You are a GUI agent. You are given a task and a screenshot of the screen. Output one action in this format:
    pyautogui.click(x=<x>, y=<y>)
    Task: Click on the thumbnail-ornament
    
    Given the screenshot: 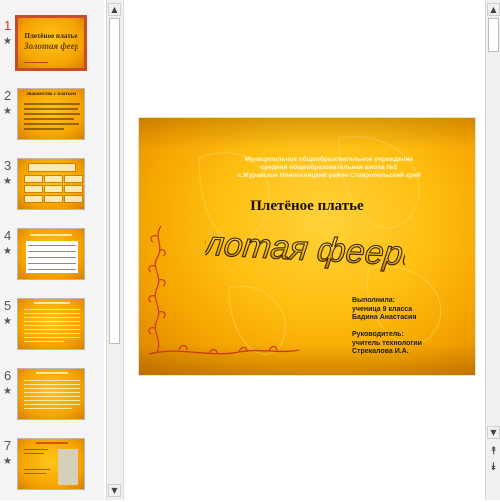 What is the action you would take?
    pyautogui.click(x=36, y=62)
    